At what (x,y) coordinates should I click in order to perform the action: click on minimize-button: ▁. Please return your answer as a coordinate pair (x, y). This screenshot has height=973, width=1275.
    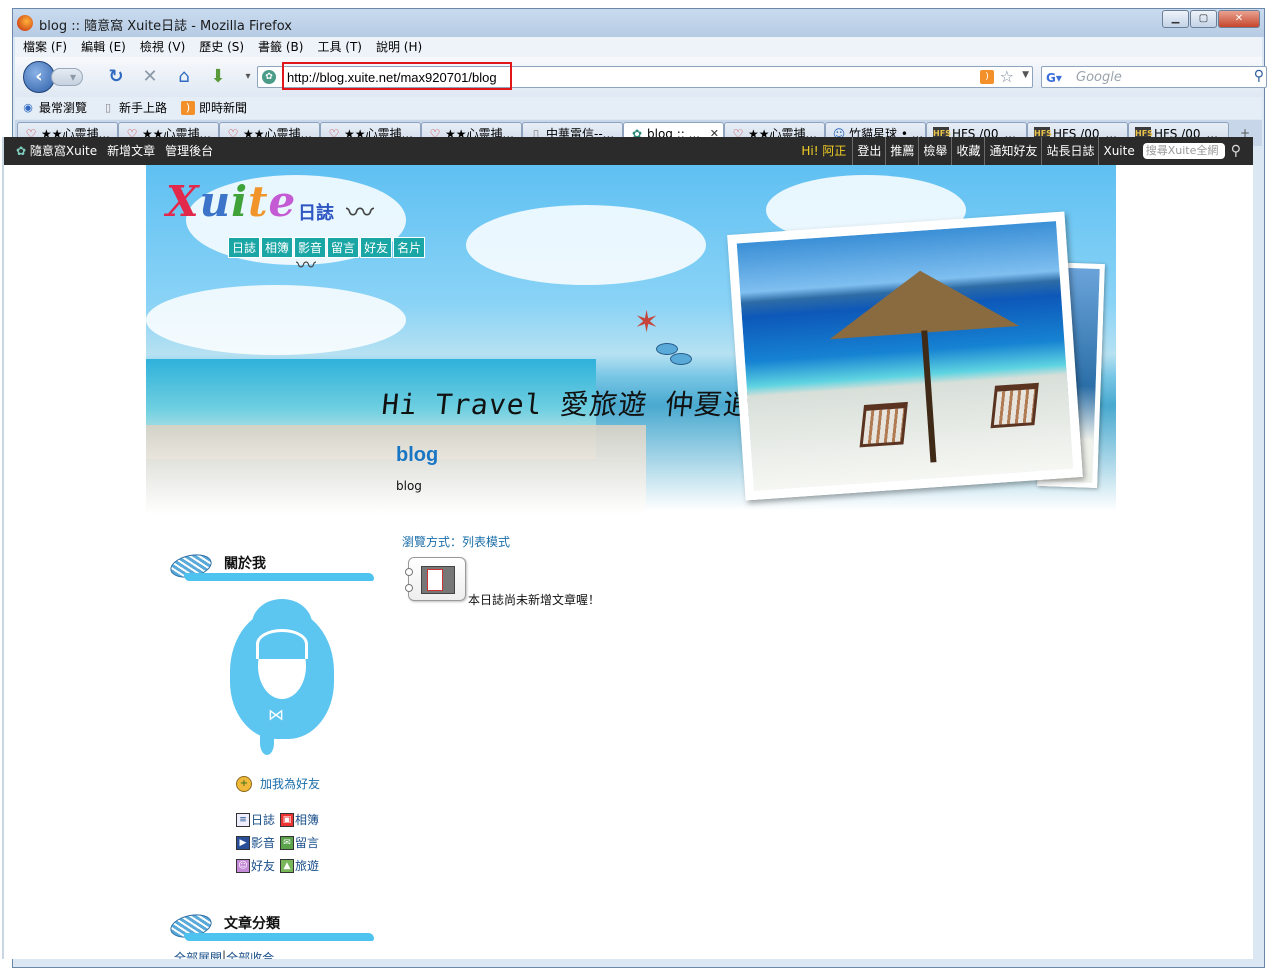
    Looking at the image, I should click on (1175, 19).